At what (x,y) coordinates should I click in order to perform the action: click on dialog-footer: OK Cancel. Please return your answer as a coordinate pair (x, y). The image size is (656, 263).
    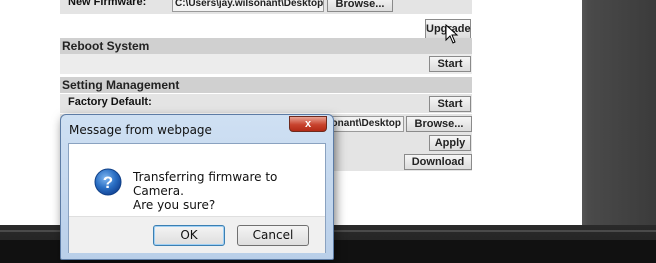
    Looking at the image, I should click on (197, 234).